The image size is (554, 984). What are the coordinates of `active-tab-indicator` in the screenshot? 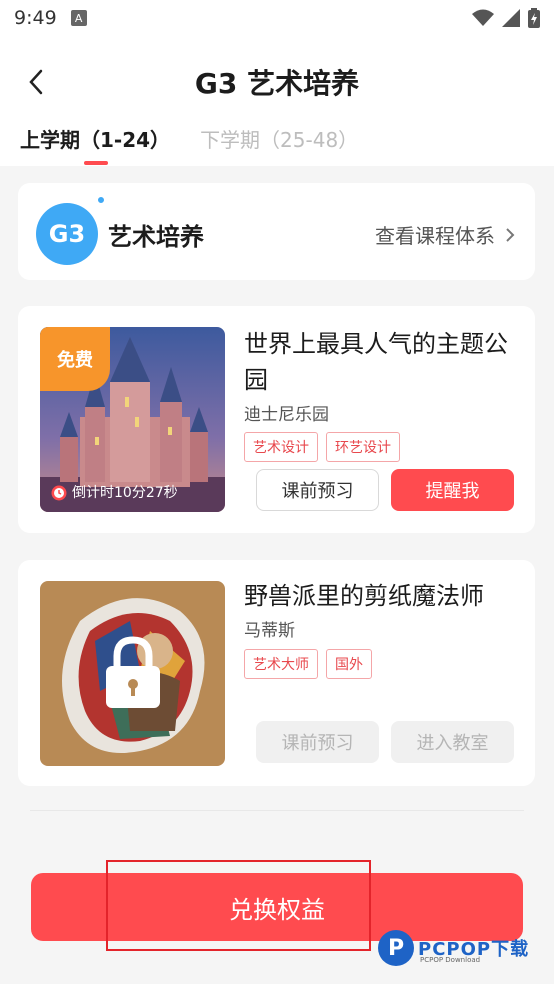 It's located at (96, 163).